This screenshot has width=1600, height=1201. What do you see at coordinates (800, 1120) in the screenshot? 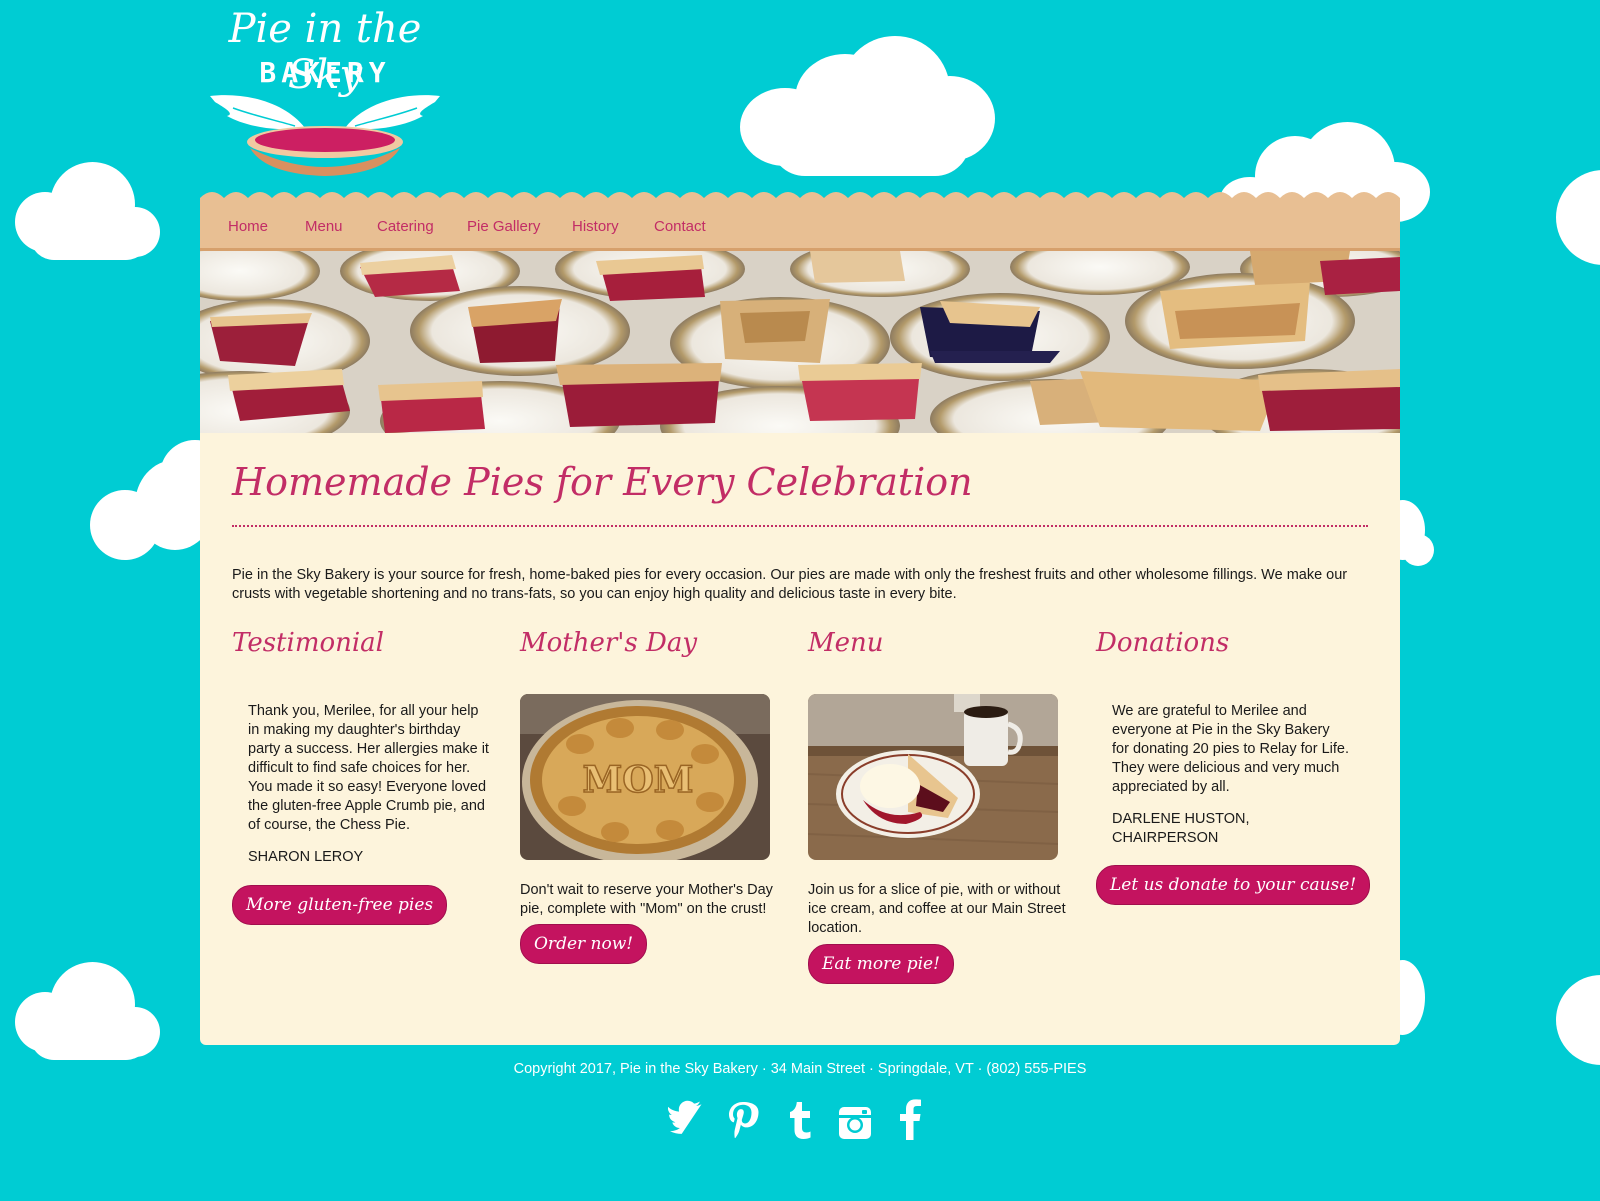
I see `tumblr-icon` at bounding box center [800, 1120].